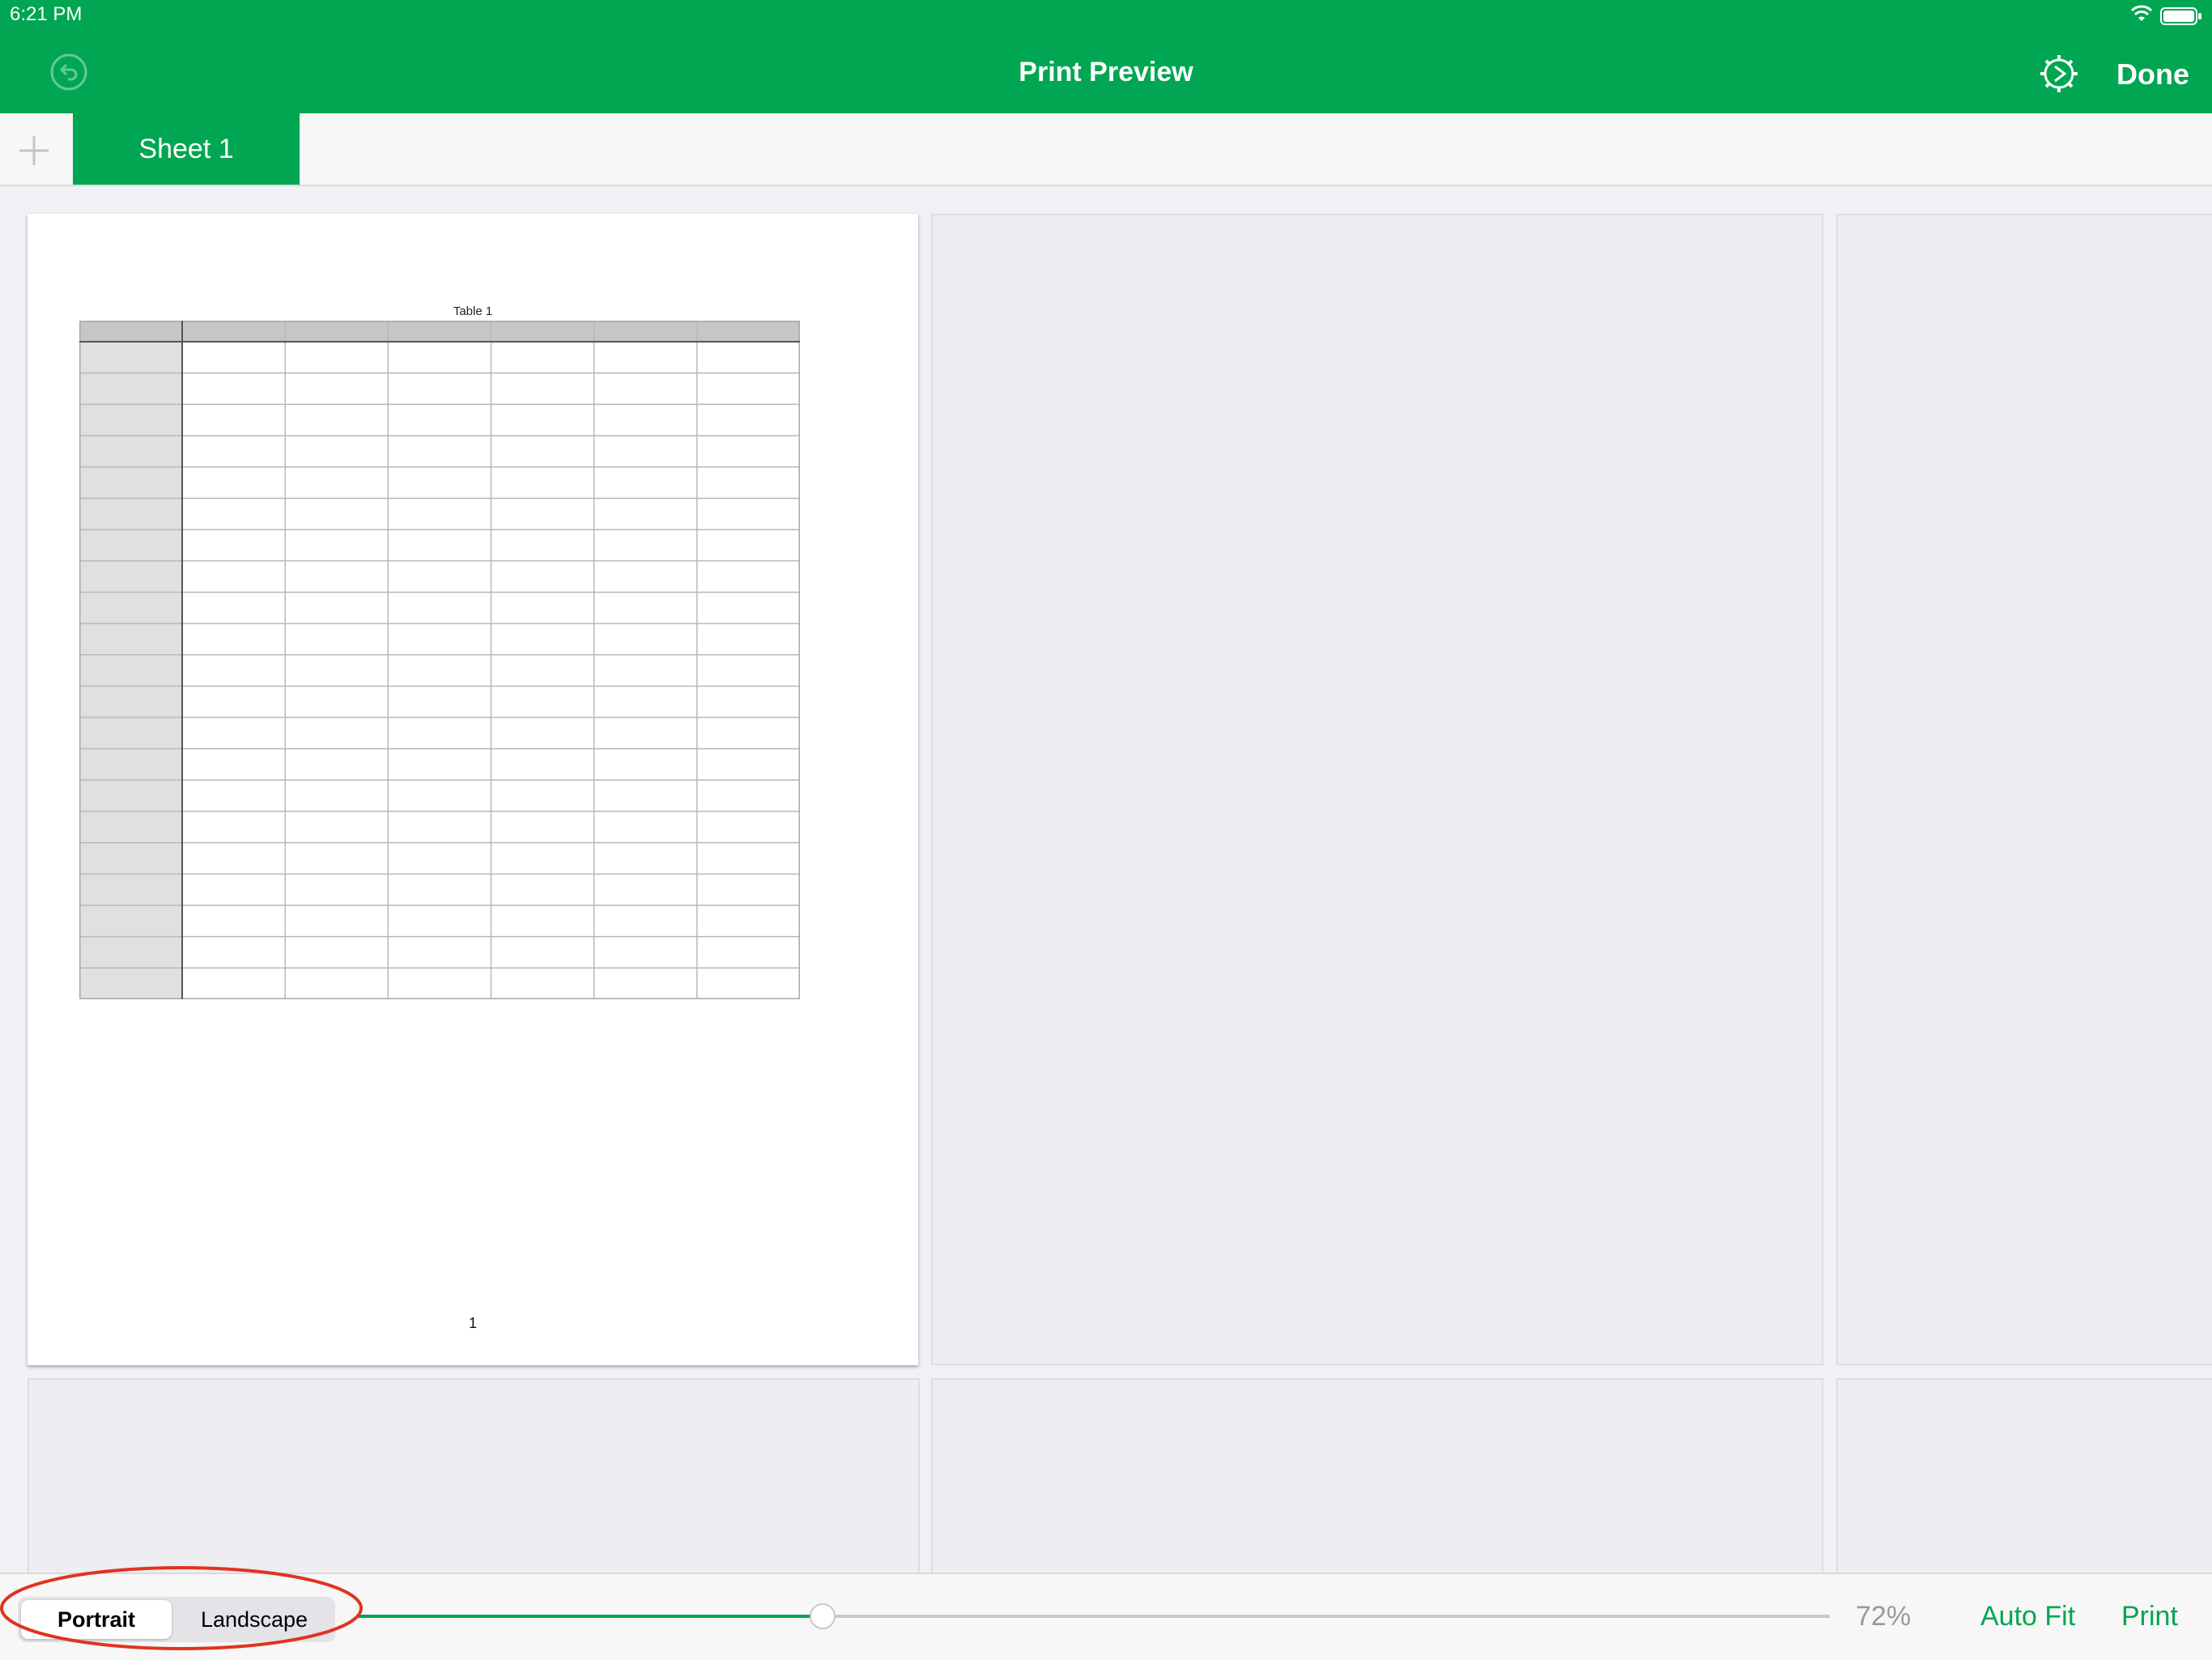 This screenshot has height=1660, width=2212. I want to click on tab-label: Sheet 1, so click(186, 149).